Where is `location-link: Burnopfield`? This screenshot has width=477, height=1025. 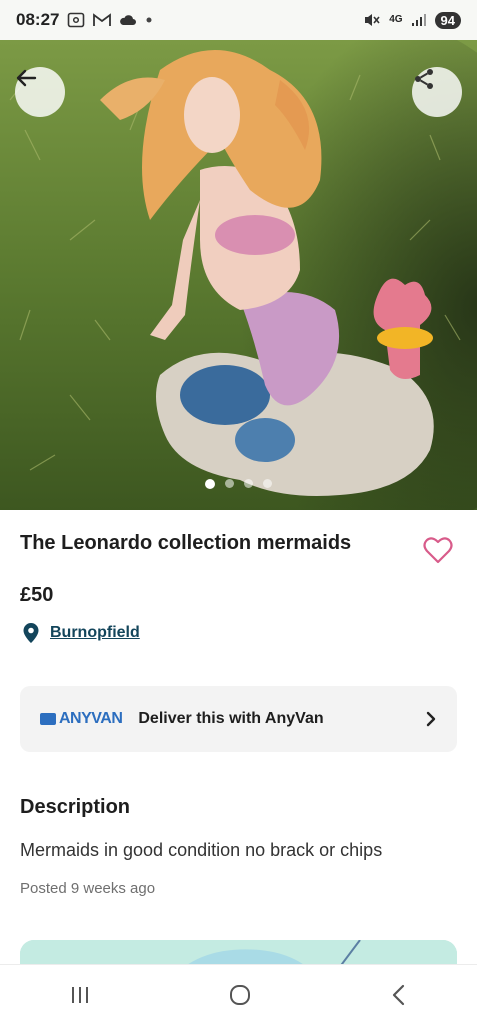 location-link: Burnopfield is located at coordinates (95, 633).